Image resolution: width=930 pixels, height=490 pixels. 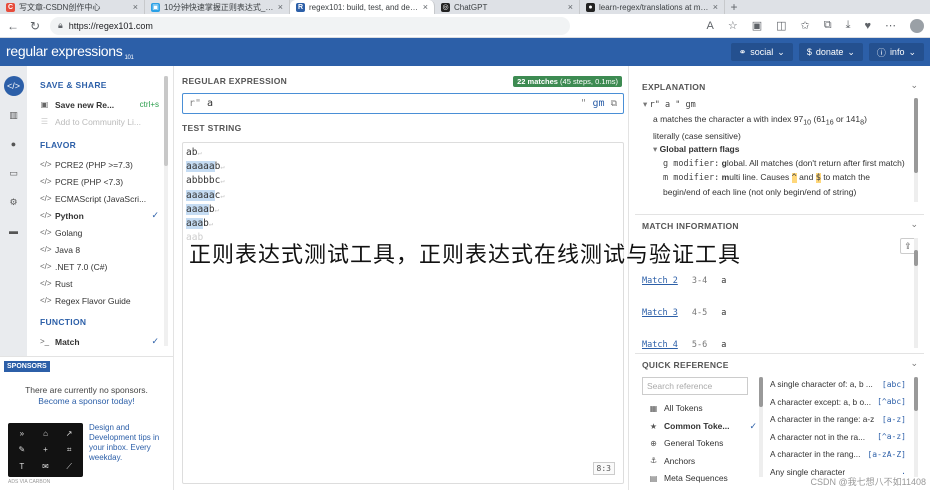 I want to click on browser-tab: ▣ 10分钟快速掌握正则表达式_脚本 ×, so click(x=217, y=7).